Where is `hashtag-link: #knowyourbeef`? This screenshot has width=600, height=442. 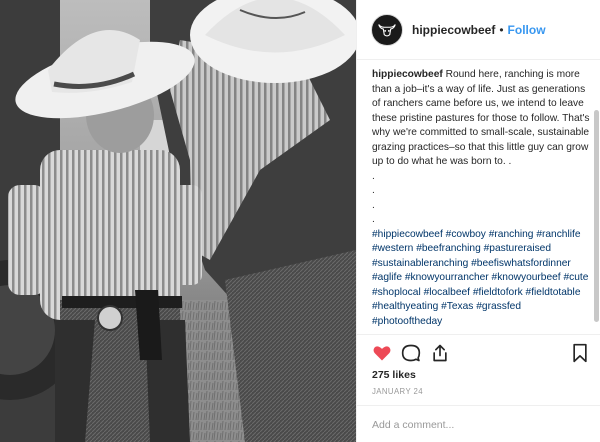 hashtag-link: #knowyourbeef is located at coordinates (526, 277).